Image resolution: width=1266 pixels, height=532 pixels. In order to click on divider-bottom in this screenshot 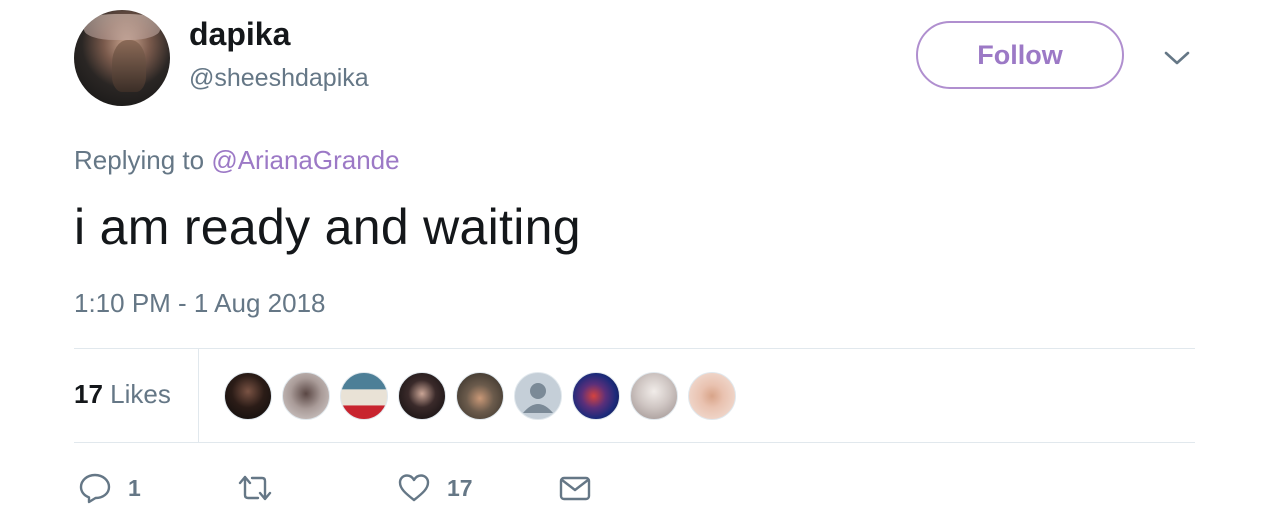, I will do `click(634, 442)`.